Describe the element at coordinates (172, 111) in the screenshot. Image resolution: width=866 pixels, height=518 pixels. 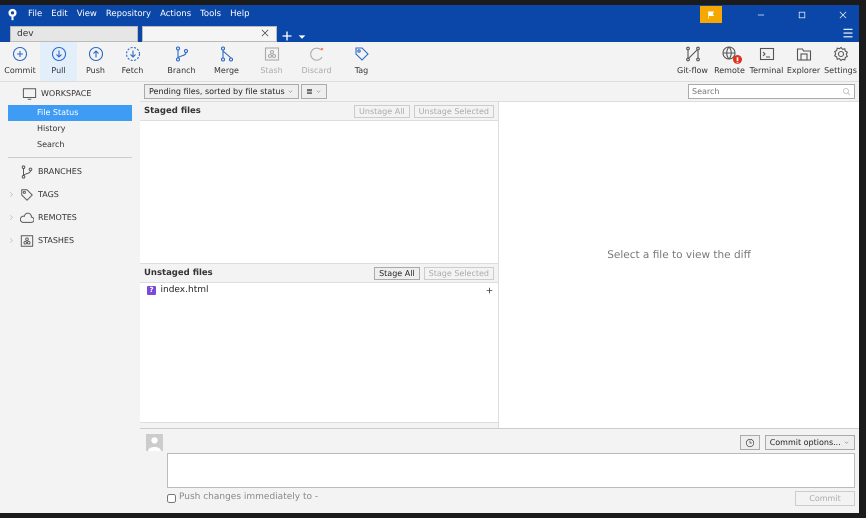
I see `pane-title: Staged files` at that location.